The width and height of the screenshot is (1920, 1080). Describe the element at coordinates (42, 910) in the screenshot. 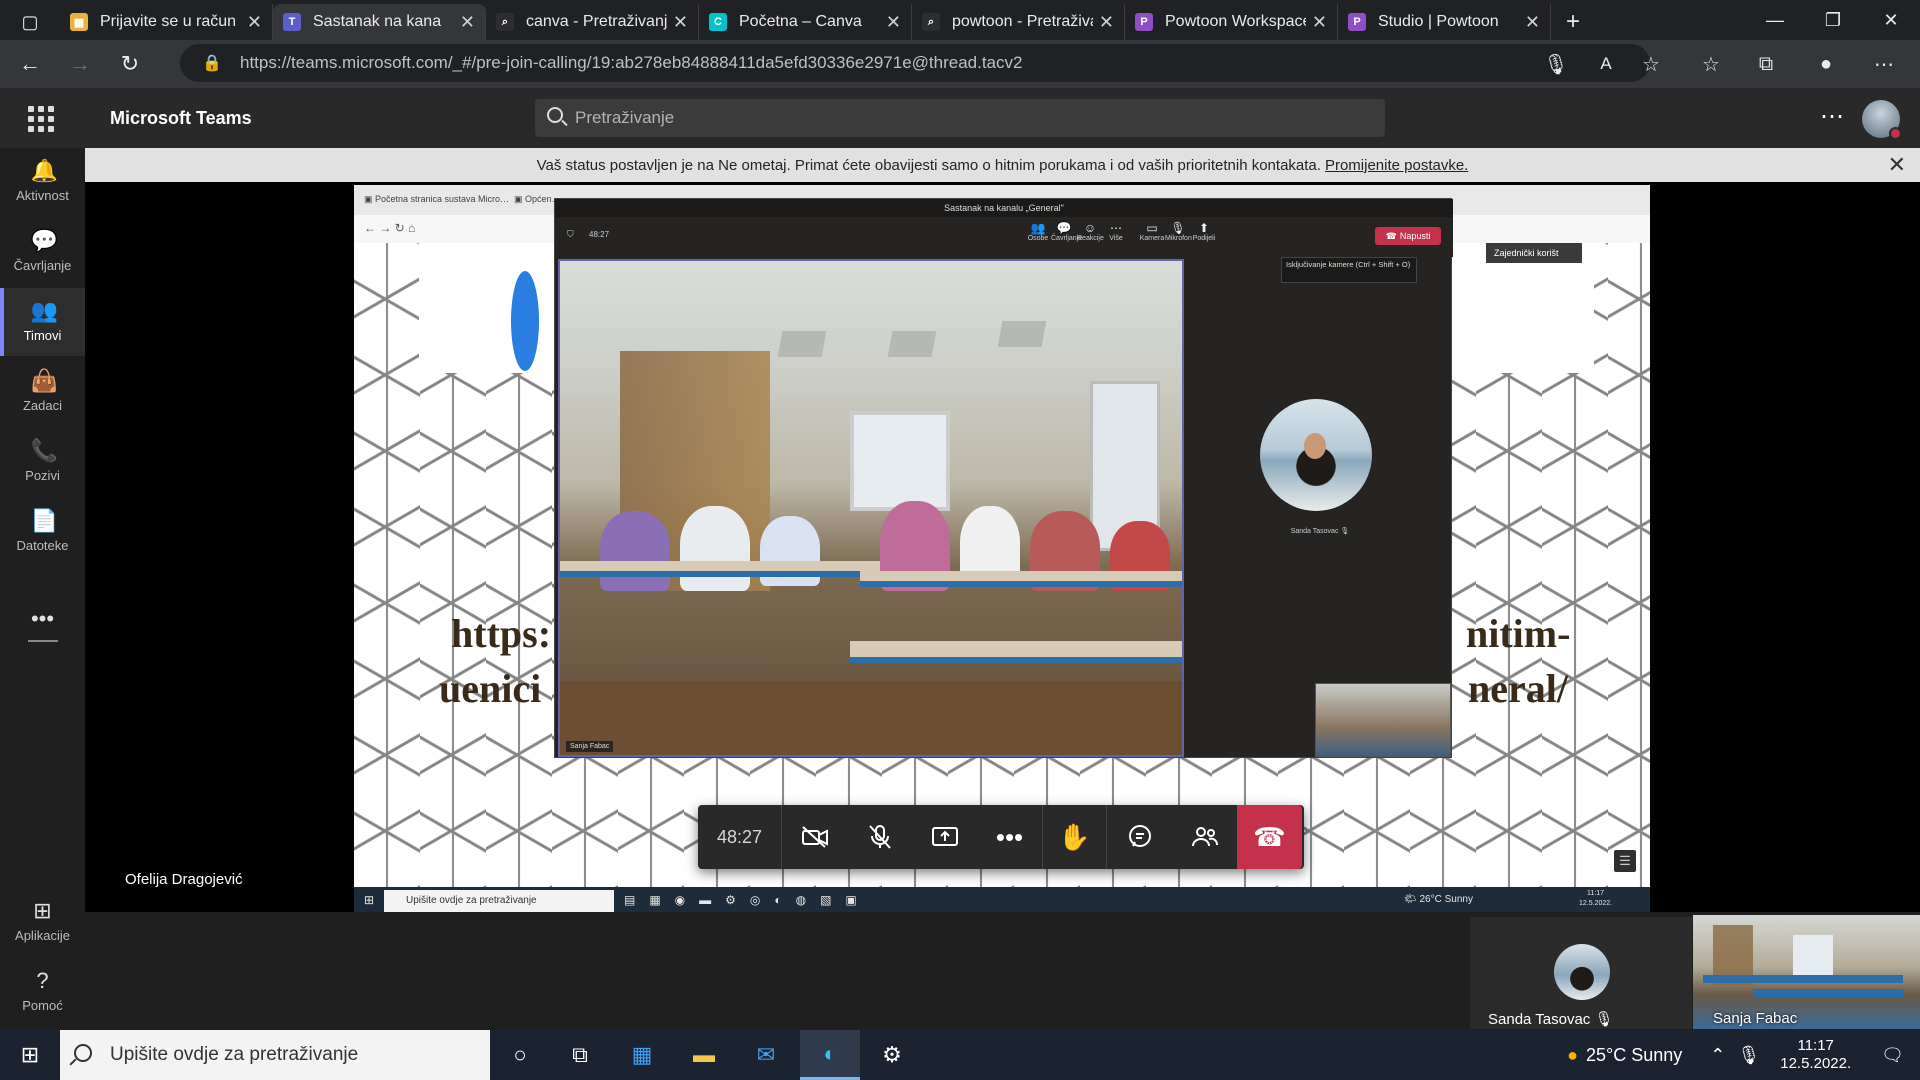

I see `apps-icon: ⊞` at that location.